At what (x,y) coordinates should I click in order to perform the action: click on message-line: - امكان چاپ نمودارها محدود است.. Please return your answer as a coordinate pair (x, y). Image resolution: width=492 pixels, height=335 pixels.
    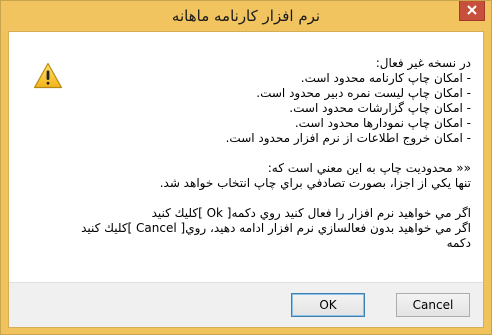
    Looking at the image, I should click on (382, 123).